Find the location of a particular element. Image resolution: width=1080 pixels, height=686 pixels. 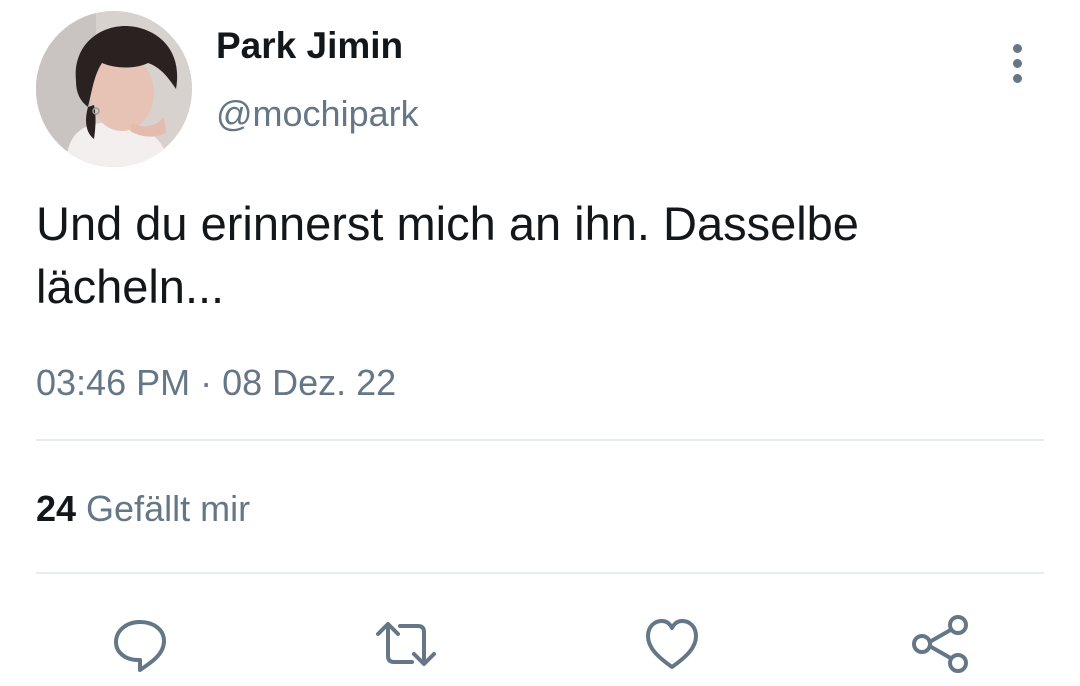

heart-outline-icon is located at coordinates (672, 644).